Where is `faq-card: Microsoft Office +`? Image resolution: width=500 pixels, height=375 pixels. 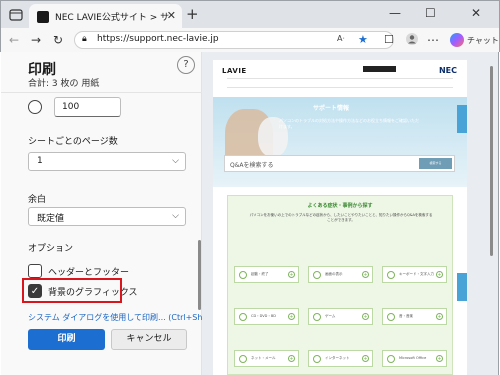
faq-card: Microsoft Office + is located at coordinates (414, 358).